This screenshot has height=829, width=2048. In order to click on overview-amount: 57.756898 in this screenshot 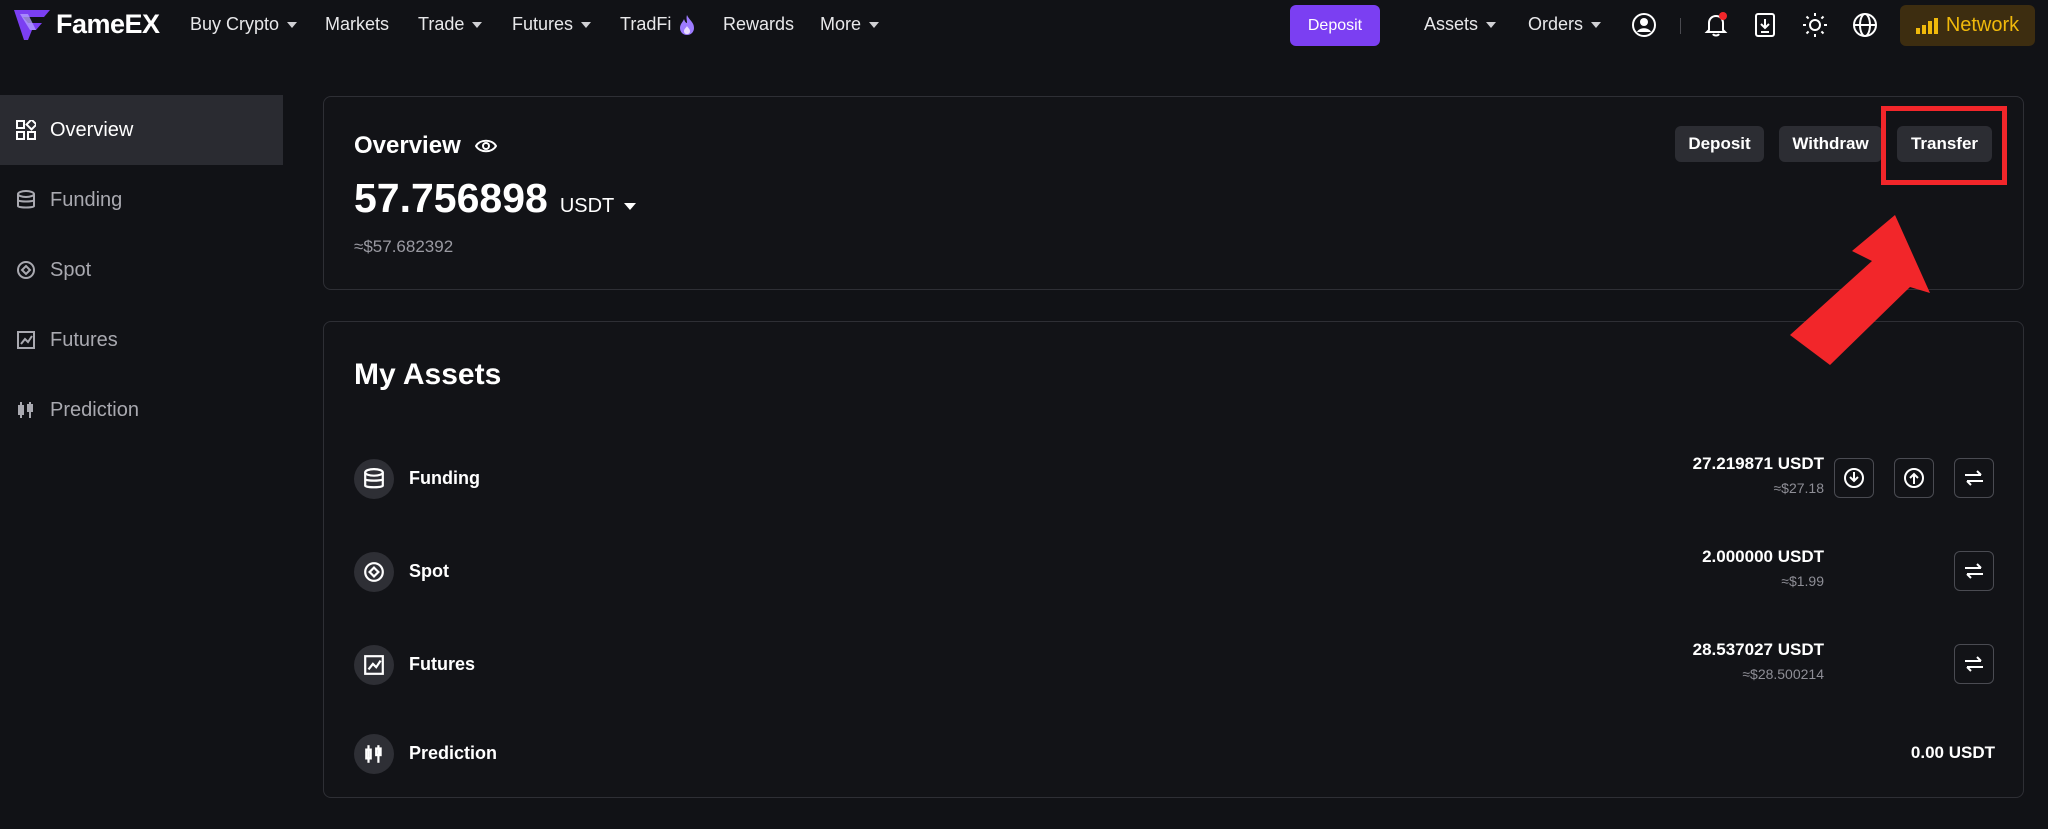, I will do `click(451, 198)`.